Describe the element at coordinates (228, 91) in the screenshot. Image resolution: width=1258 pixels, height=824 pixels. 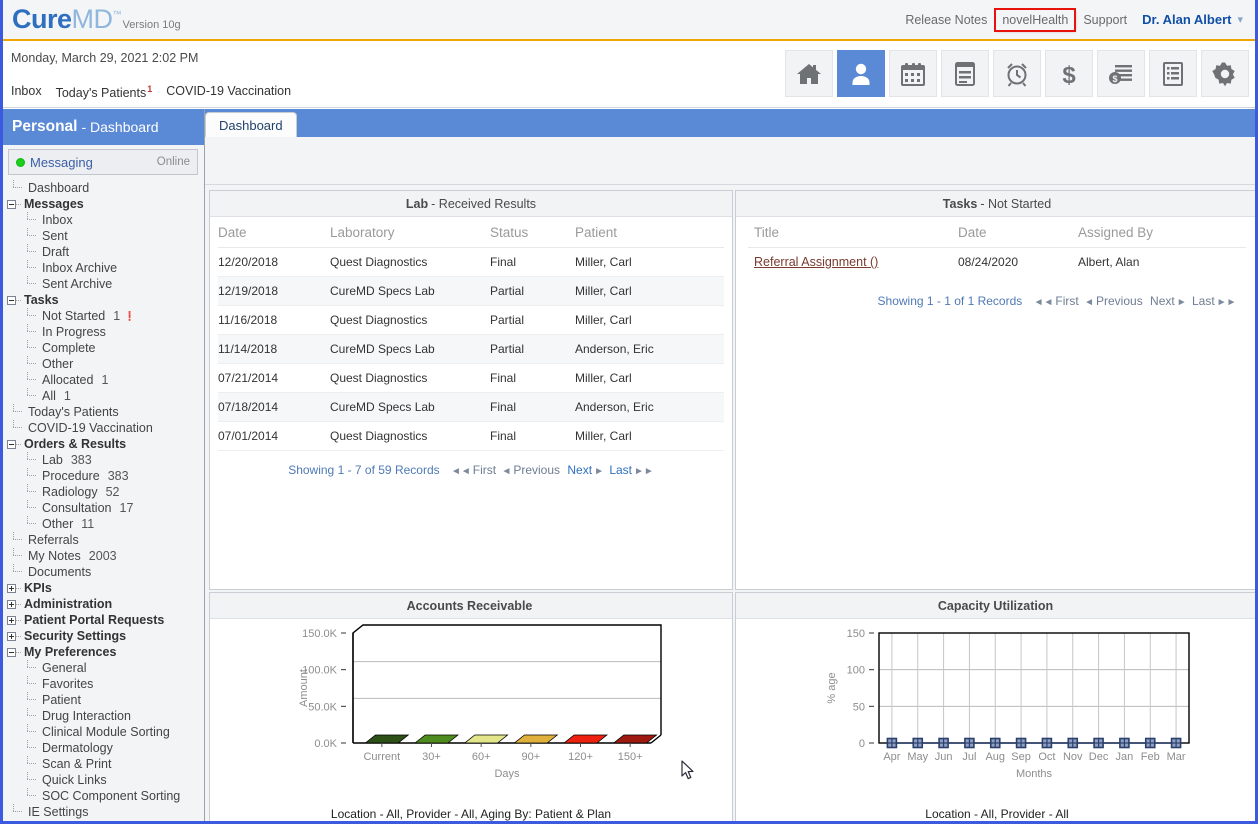
I see `module-covid-vaccination: COVID-19 Vaccination` at that location.